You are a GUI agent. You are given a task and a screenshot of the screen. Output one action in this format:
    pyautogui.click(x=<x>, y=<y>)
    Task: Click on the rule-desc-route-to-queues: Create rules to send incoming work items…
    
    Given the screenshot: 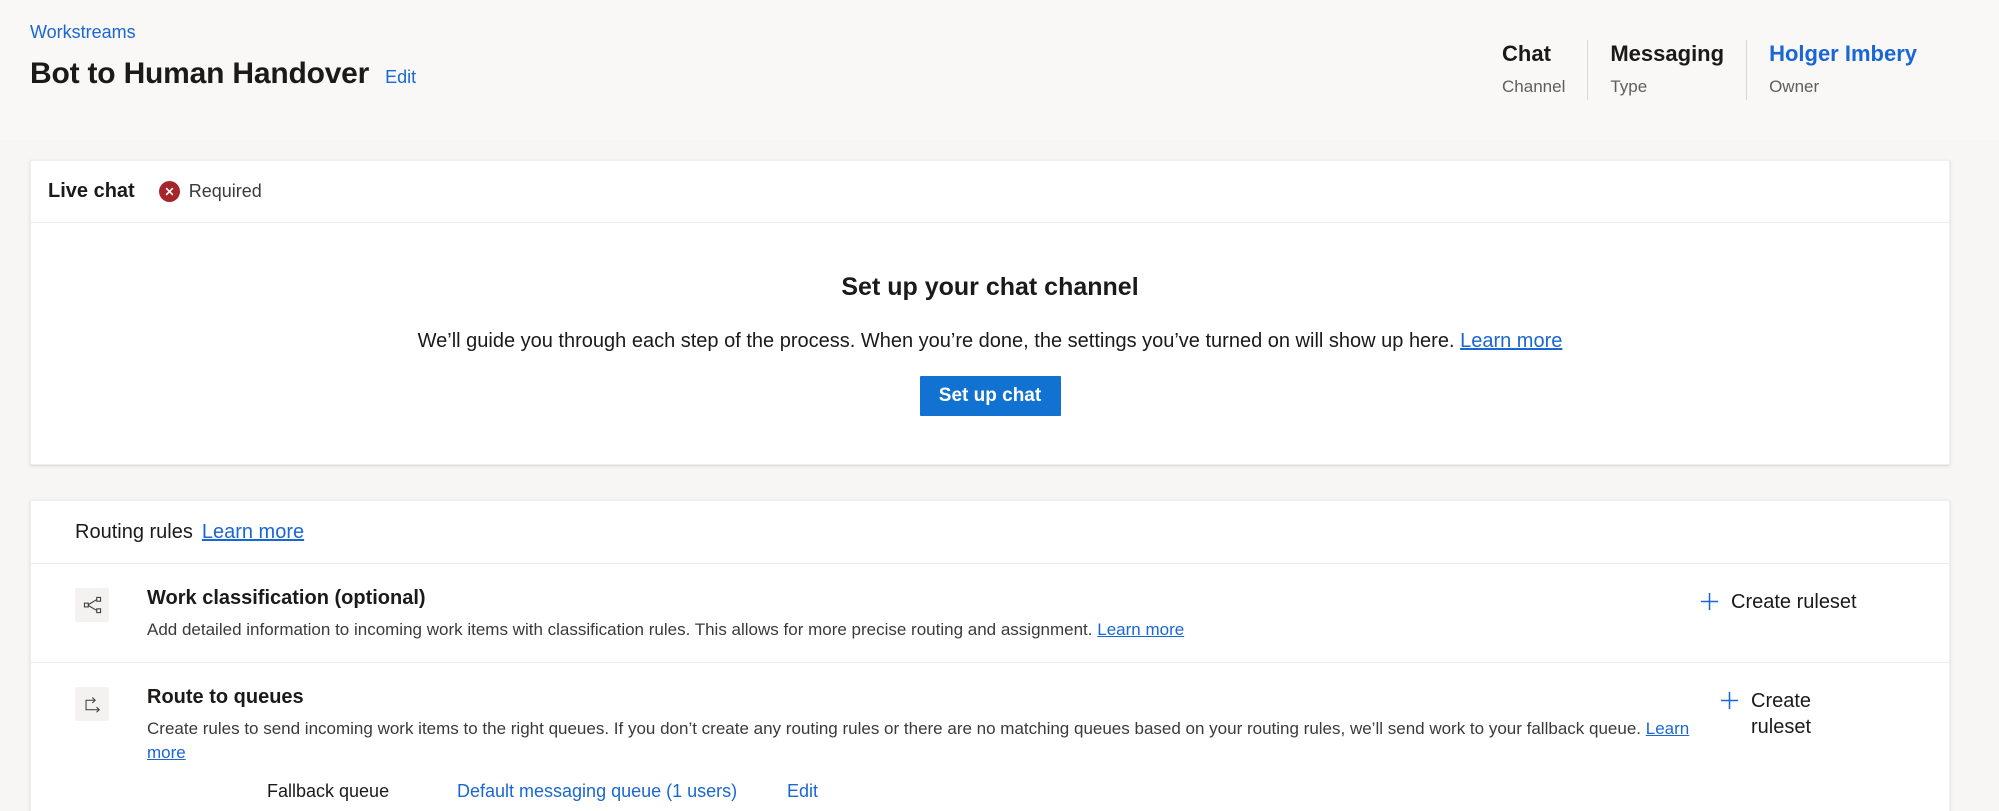 What is the action you would take?
    pyautogui.click(x=922, y=741)
    